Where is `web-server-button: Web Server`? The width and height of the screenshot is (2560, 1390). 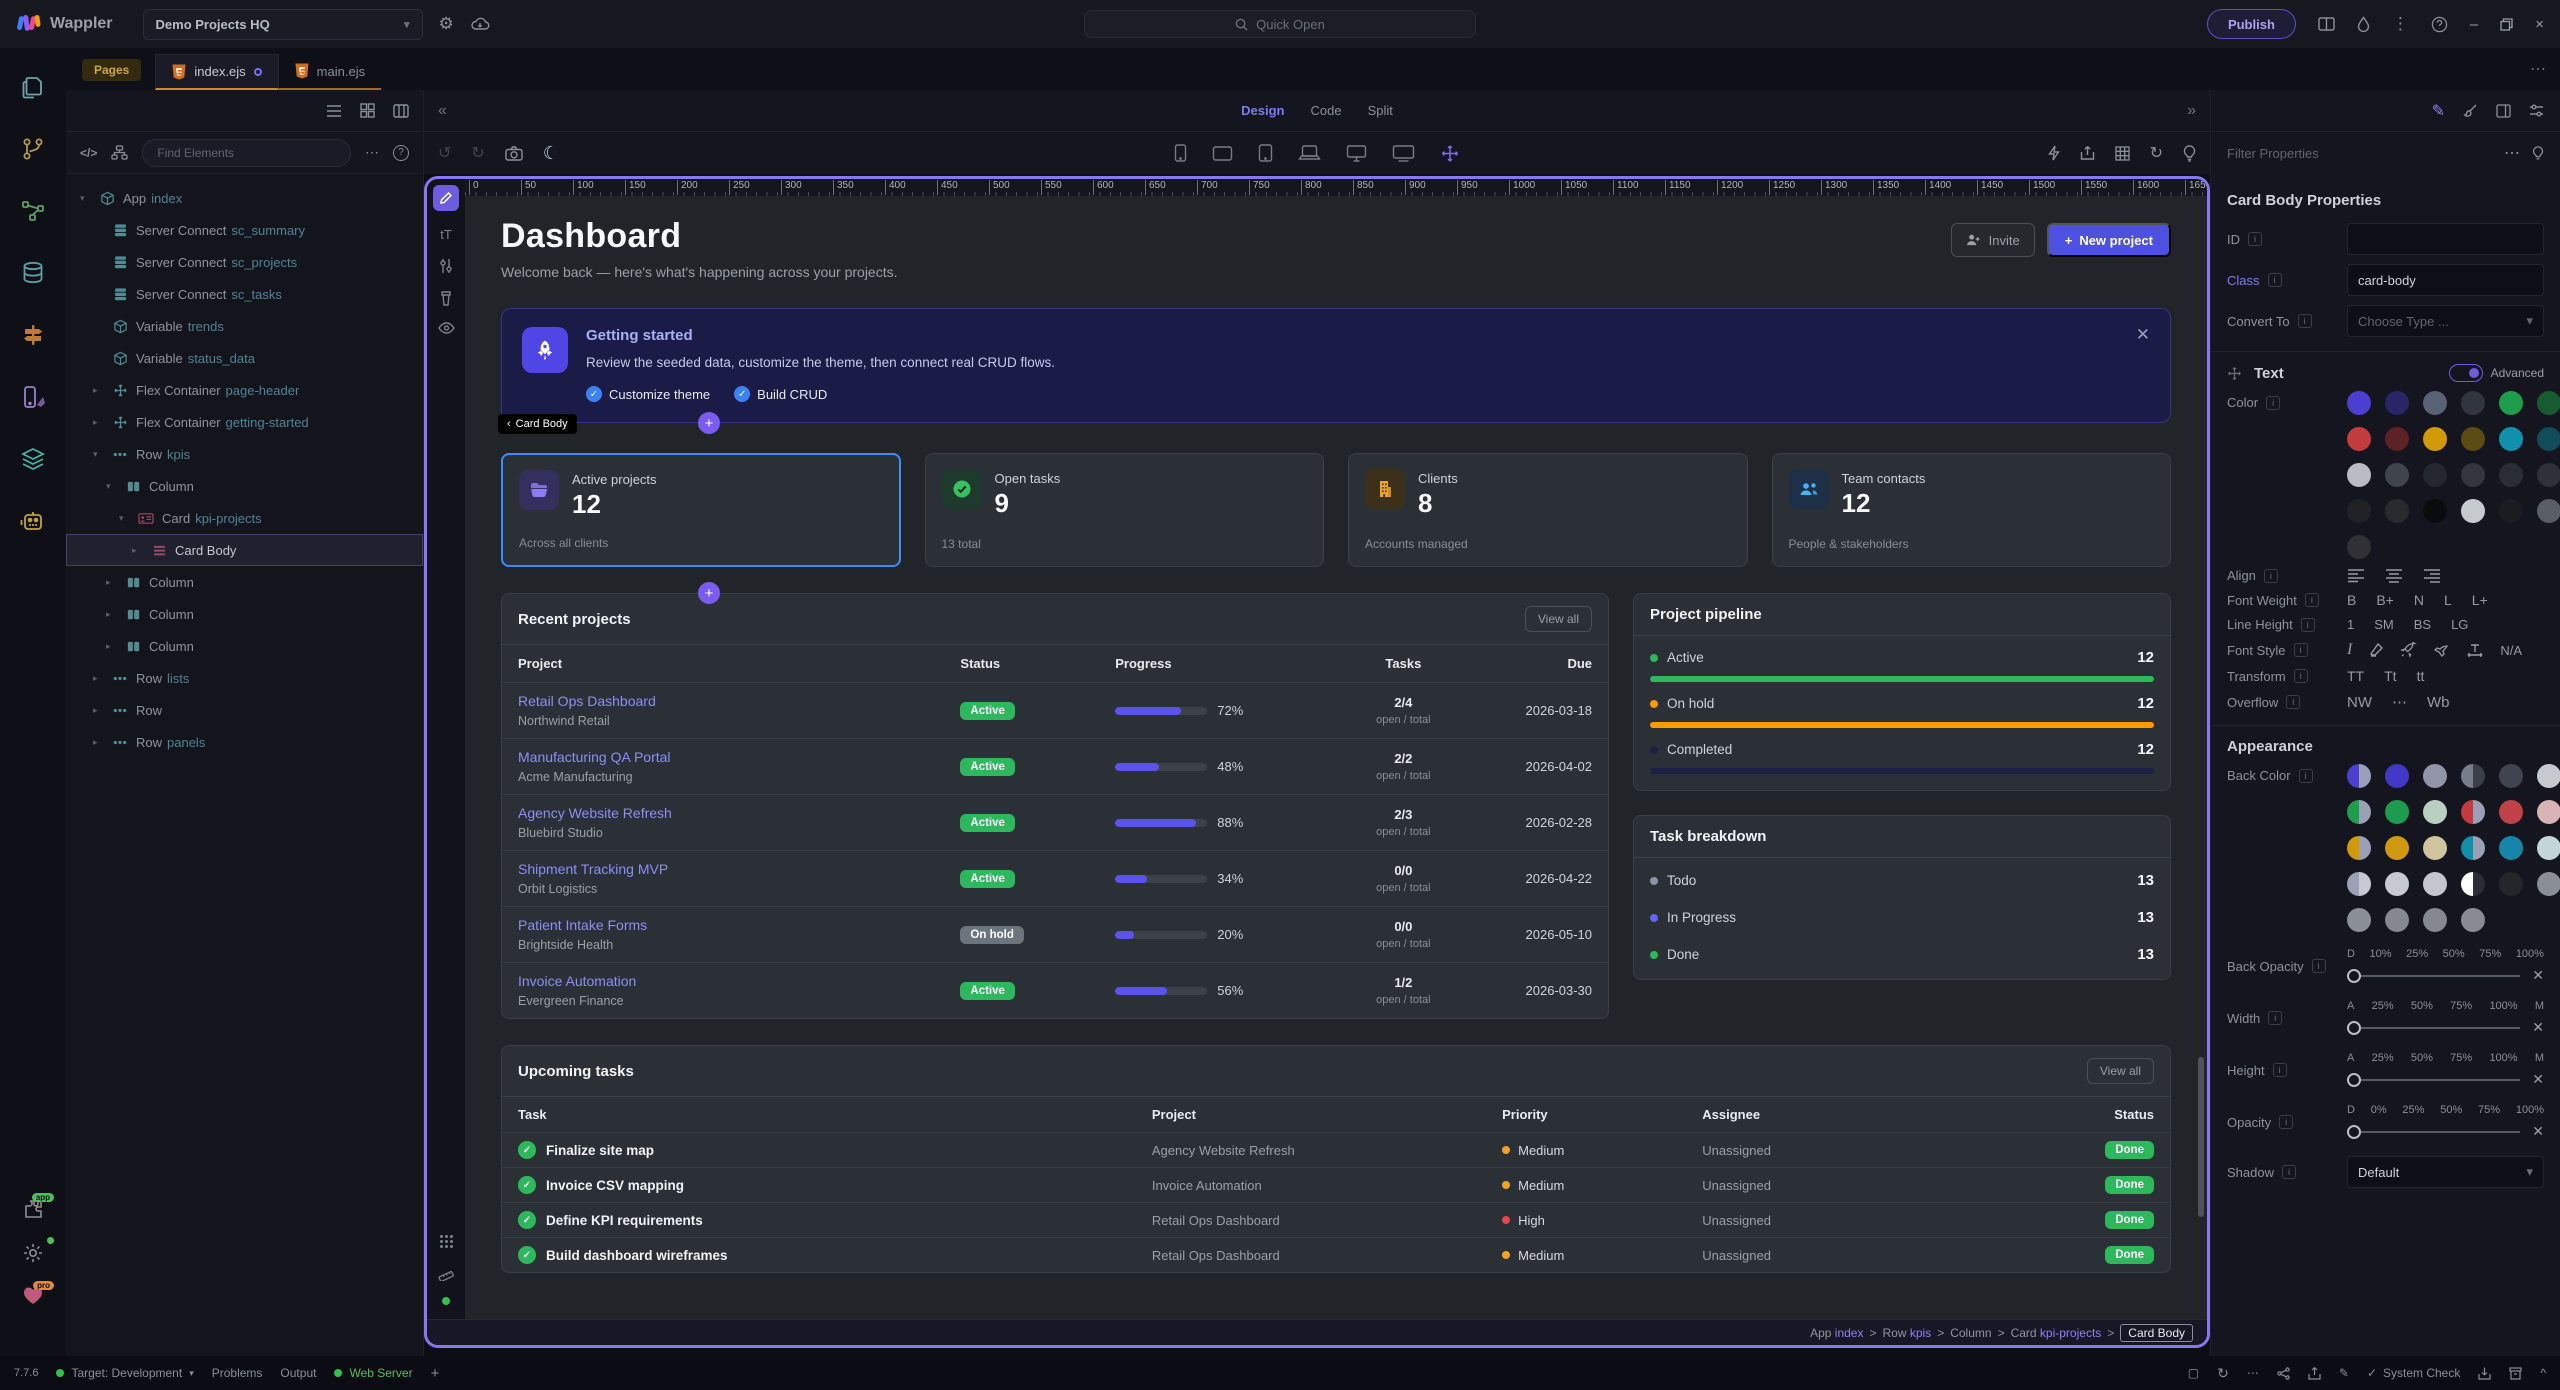 web-server-button: Web Server is located at coordinates (373, 1373).